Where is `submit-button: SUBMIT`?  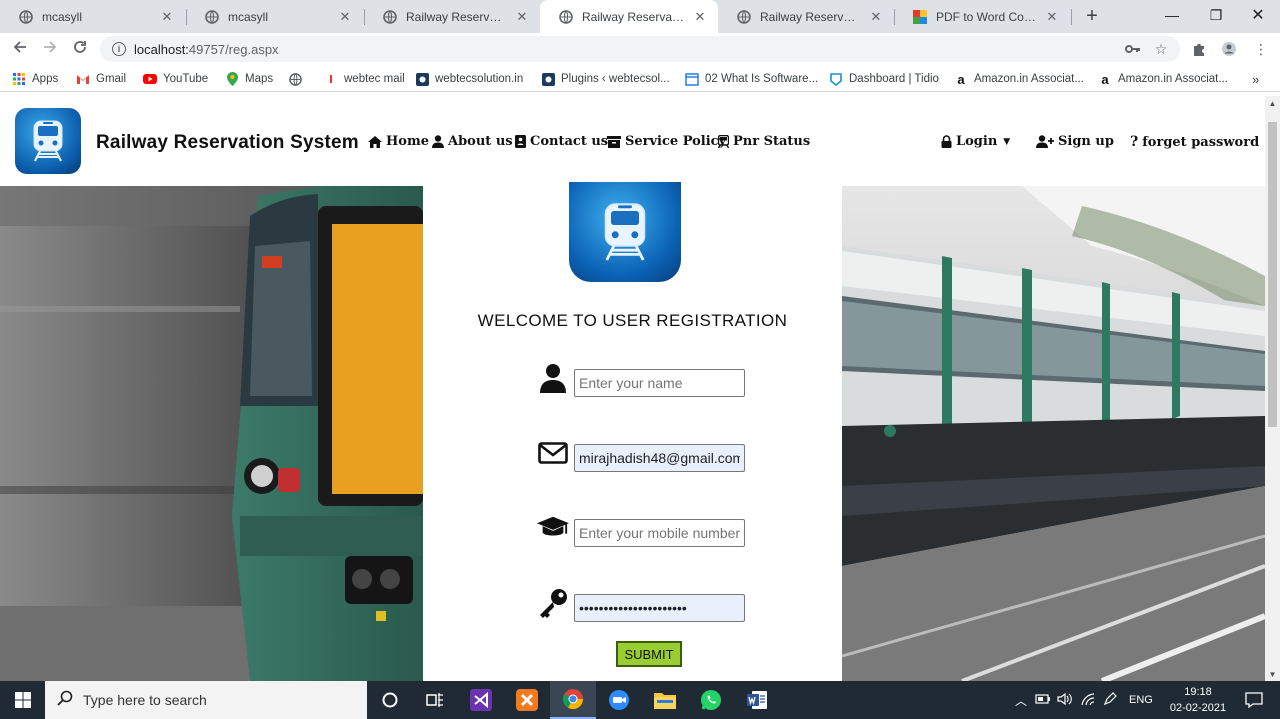 submit-button: SUBMIT is located at coordinates (649, 654).